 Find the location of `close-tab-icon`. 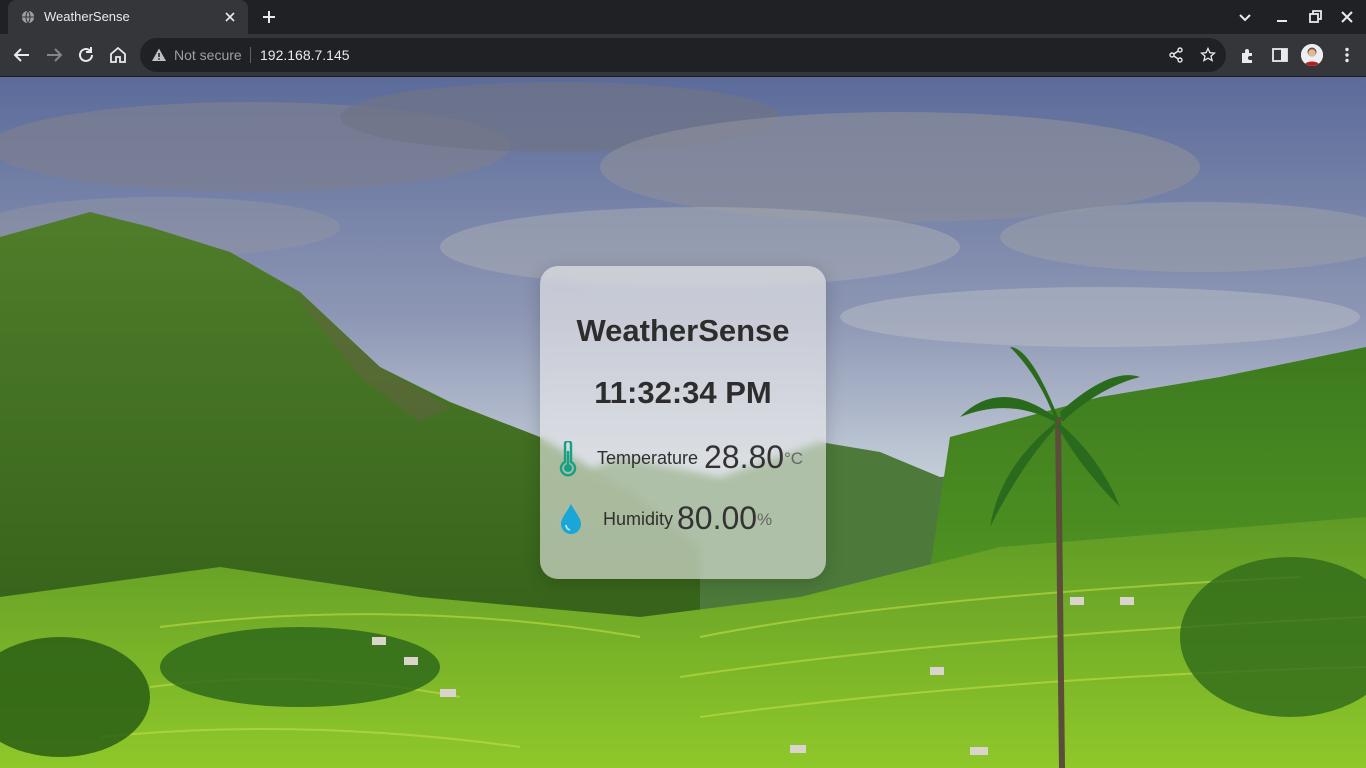

close-tab-icon is located at coordinates (230, 17).